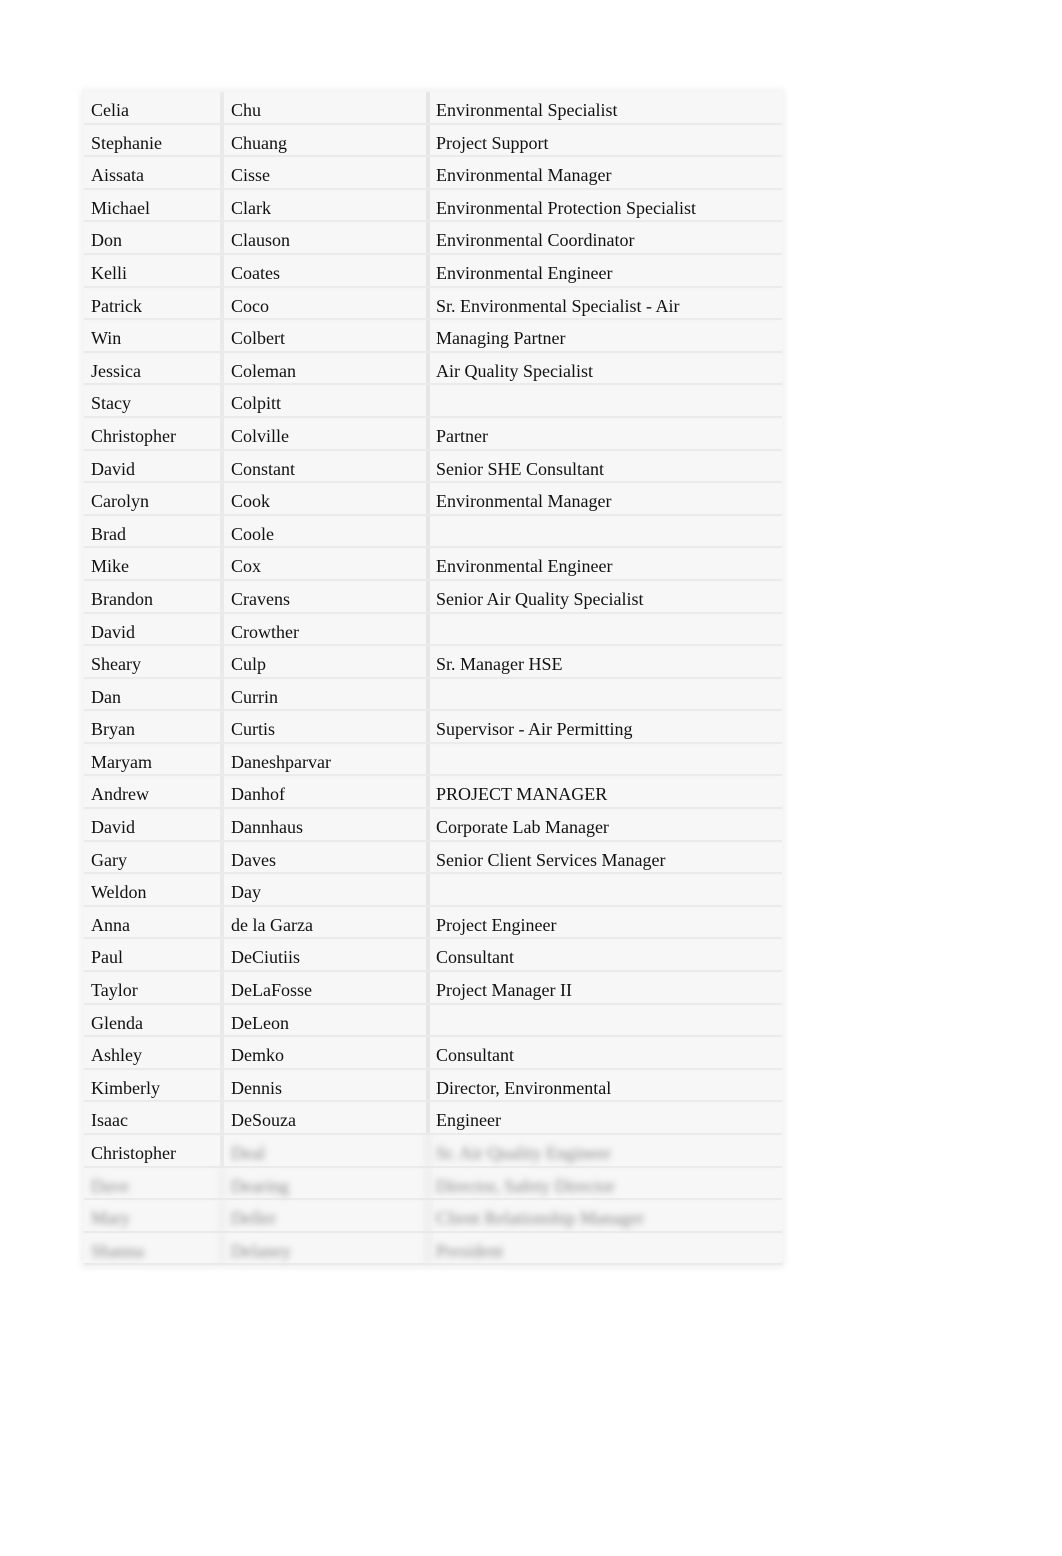  I want to click on job-title-cell: Partner, so click(462, 435).